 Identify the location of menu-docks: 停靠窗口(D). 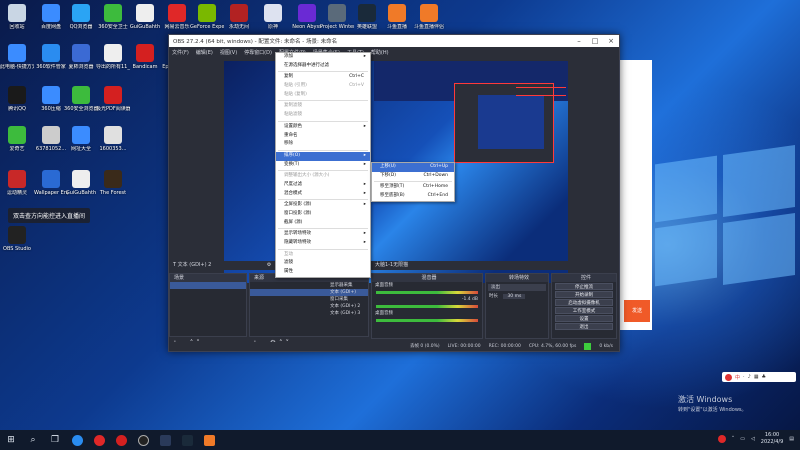
(258, 52).